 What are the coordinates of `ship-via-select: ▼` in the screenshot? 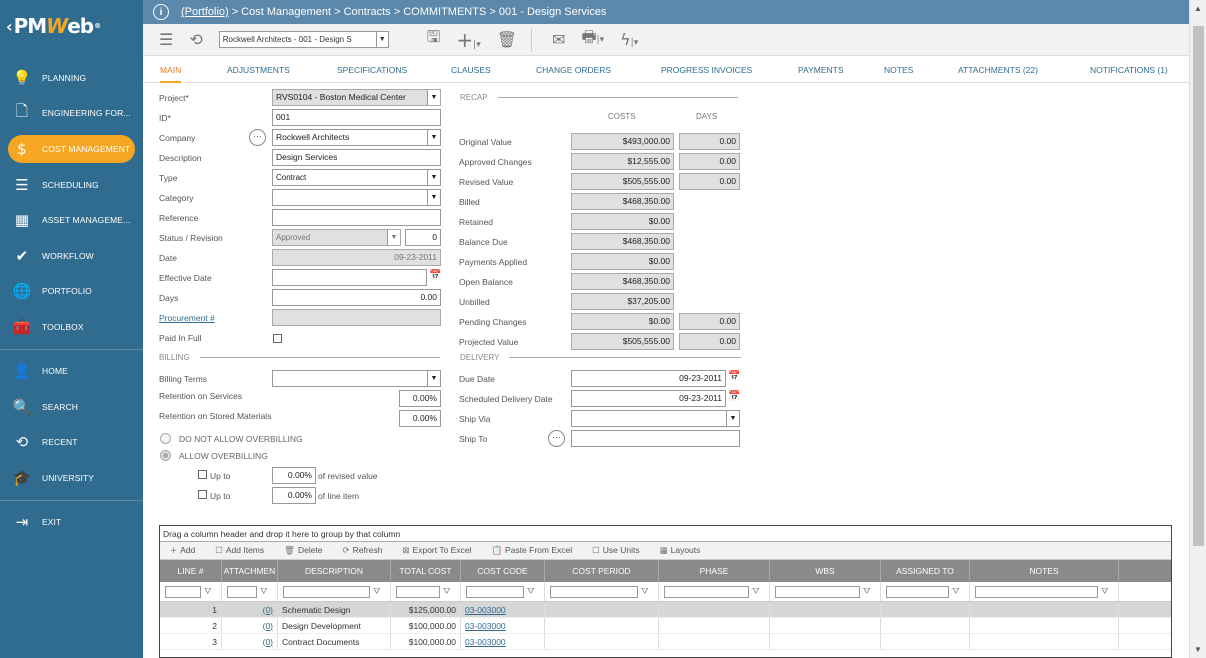 It's located at (655, 418).